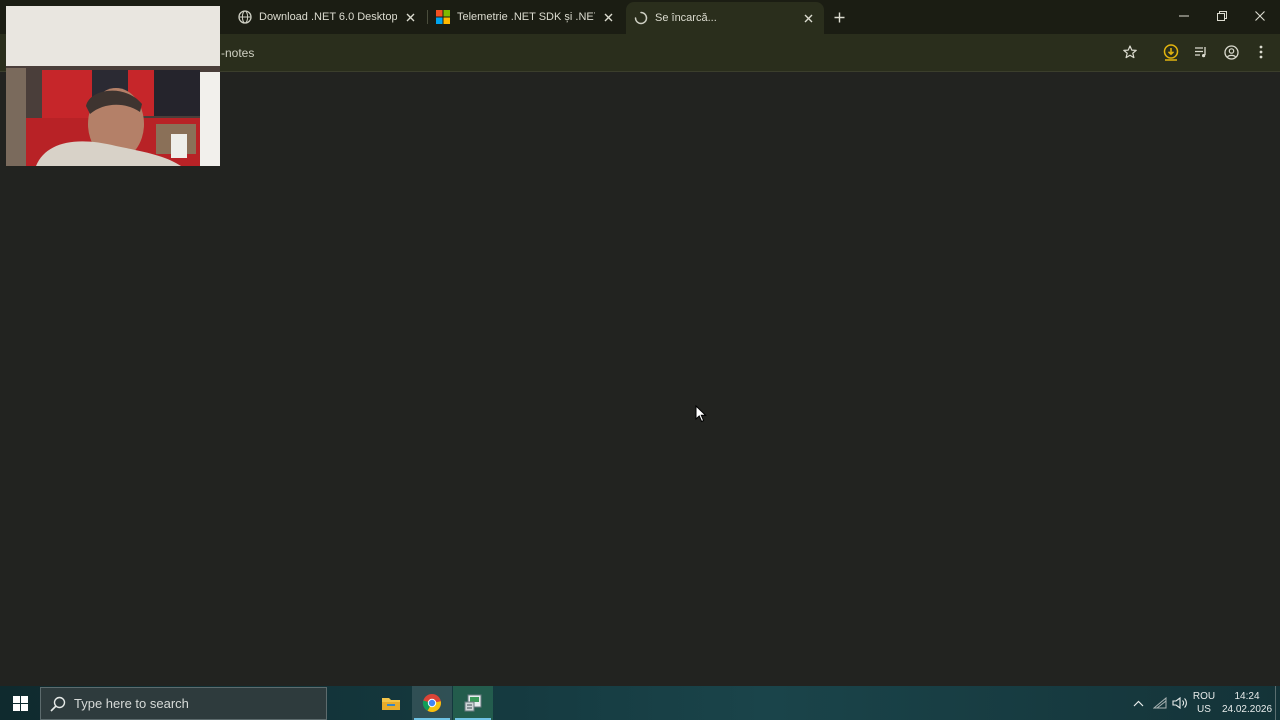  I want to click on taskbar-search-box: Type here to search, so click(183, 703).